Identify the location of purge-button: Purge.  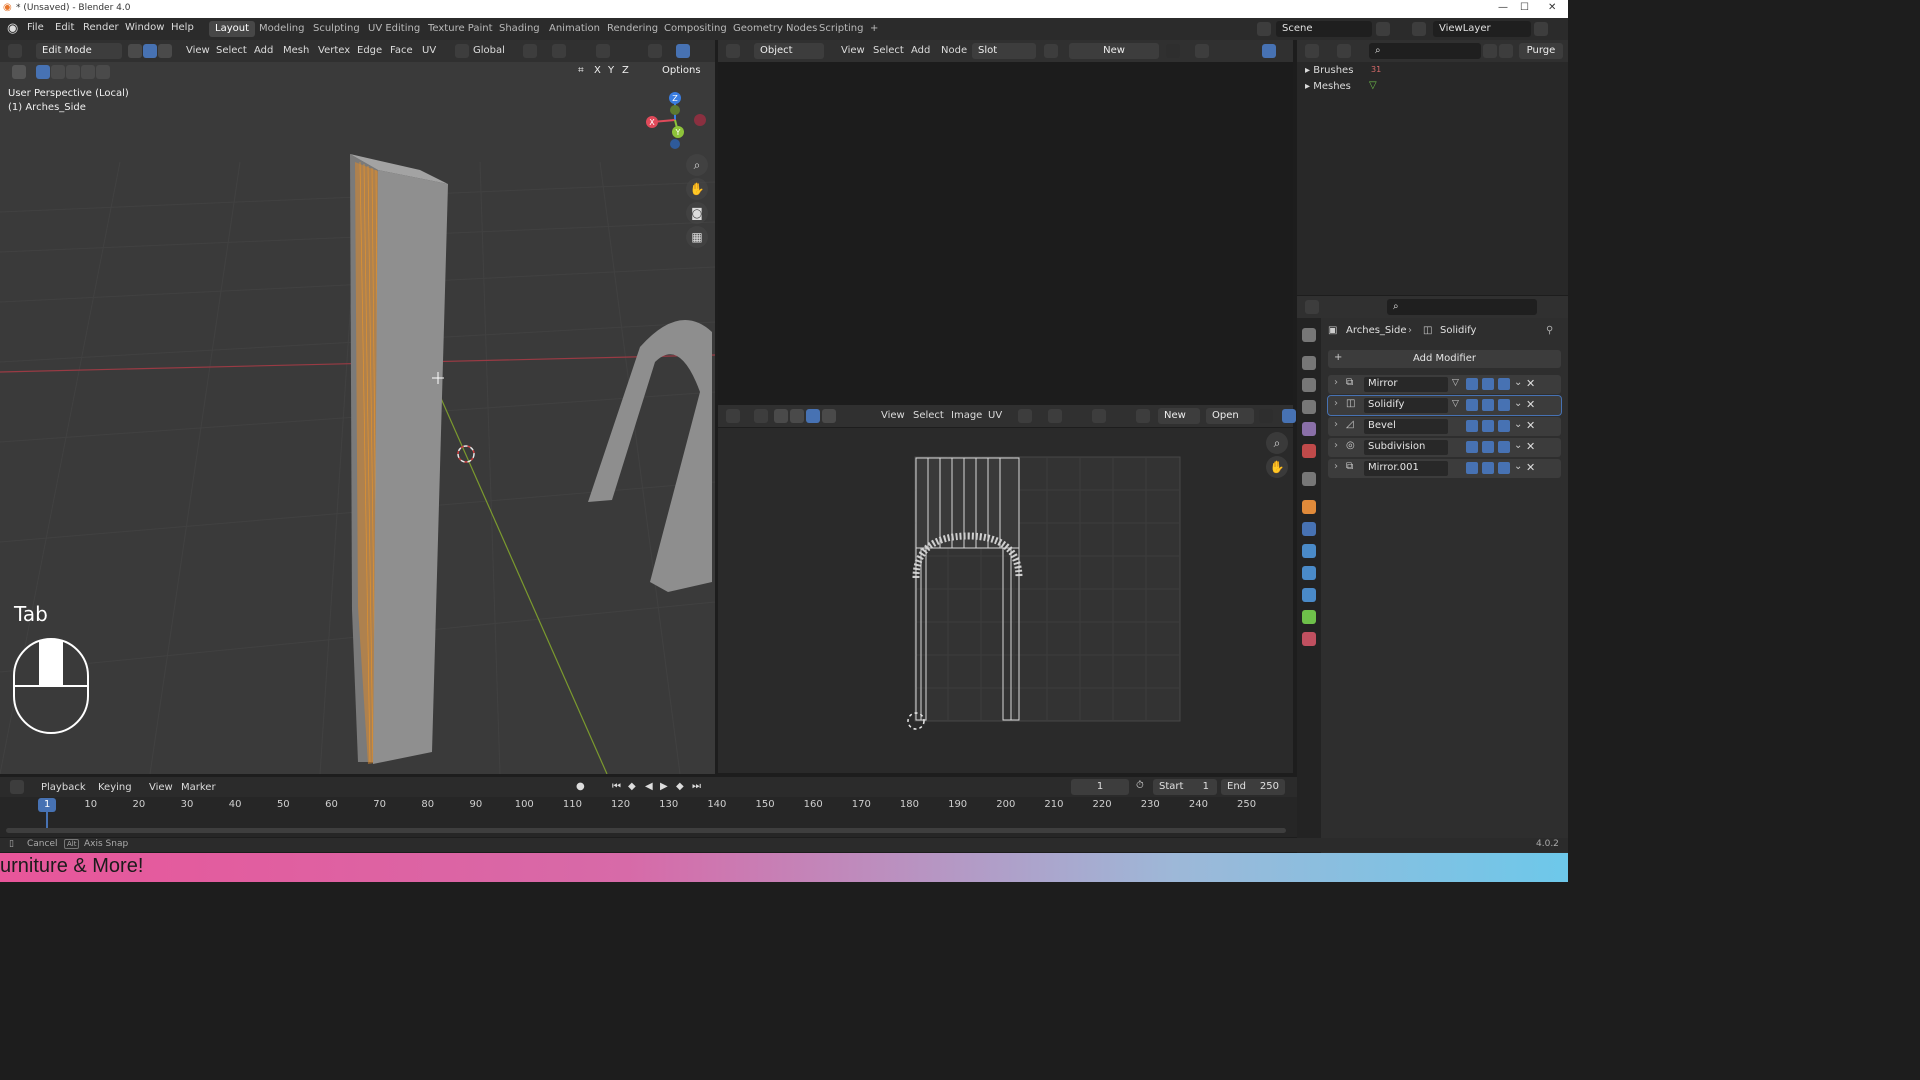
(1541, 51).